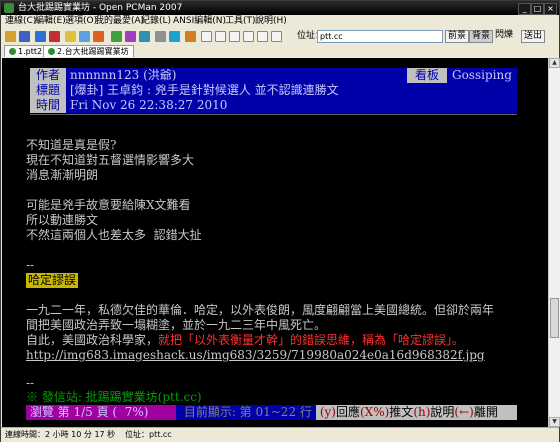 This screenshot has width=560, height=442. I want to click on title-key: 標題, so click(48, 90).